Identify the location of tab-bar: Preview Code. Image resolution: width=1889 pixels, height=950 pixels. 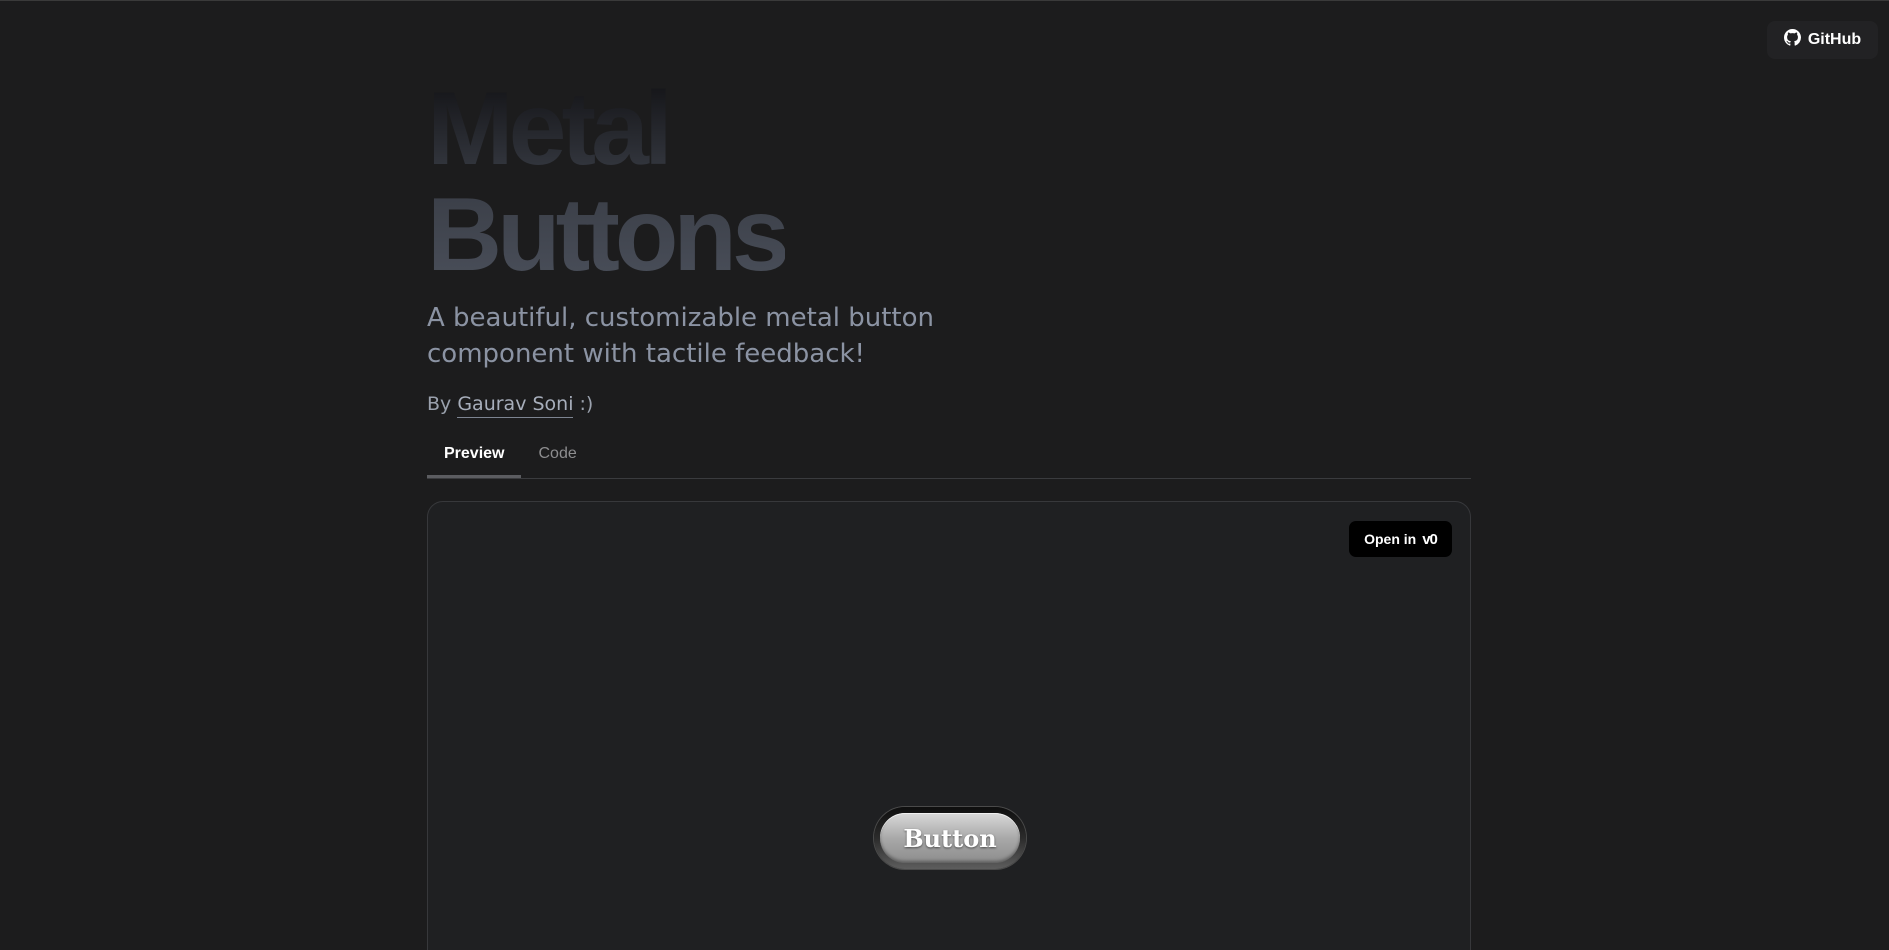
(949, 457).